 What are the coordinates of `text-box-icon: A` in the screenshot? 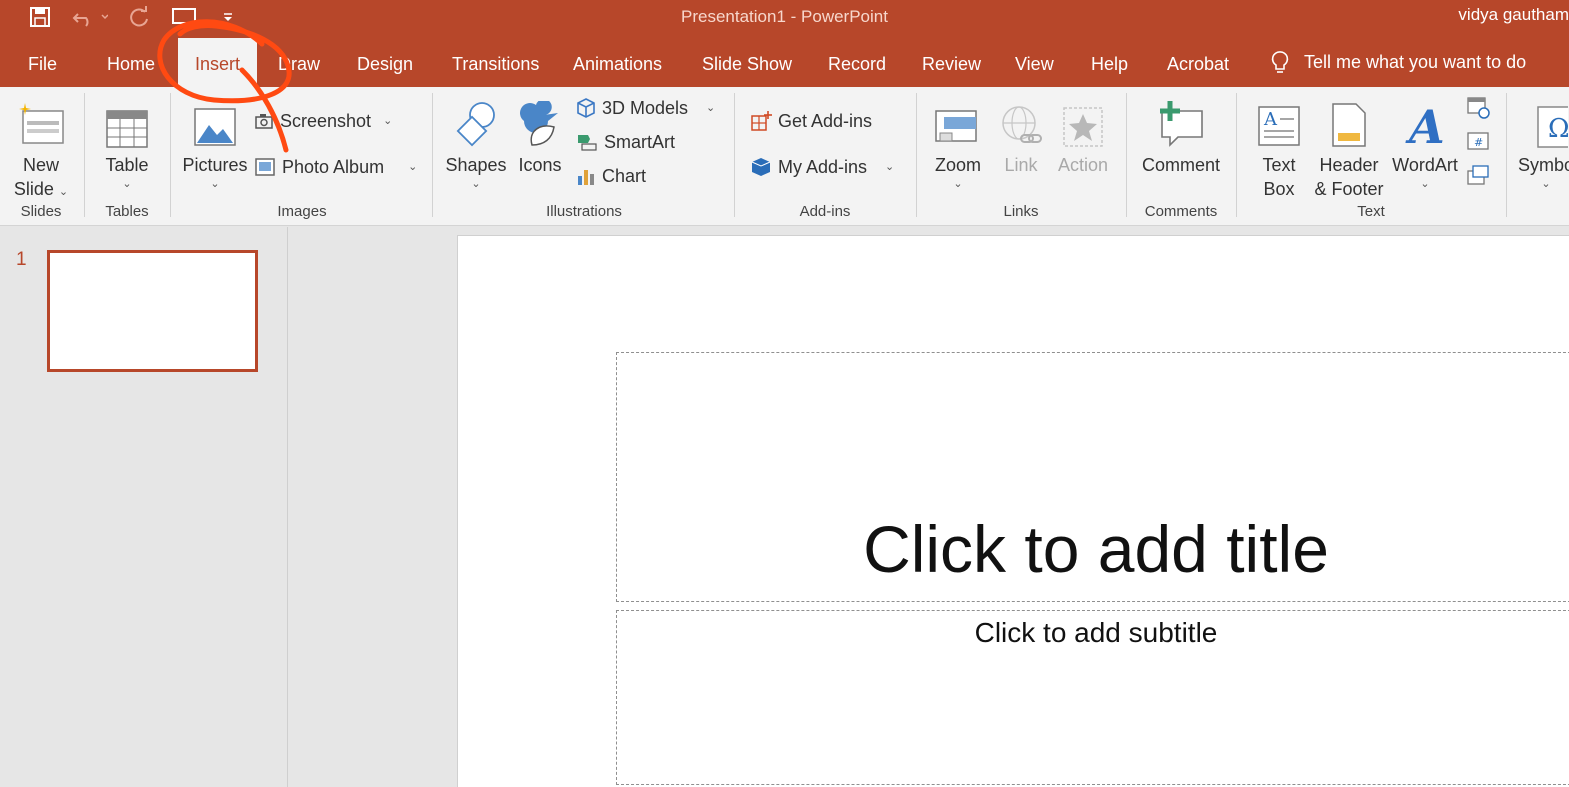 It's located at (1279, 121).